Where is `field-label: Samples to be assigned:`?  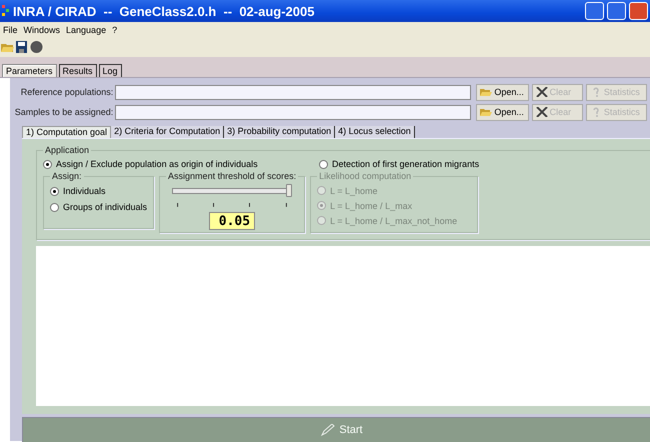
field-label: Samples to be assigned: is located at coordinates (64, 112).